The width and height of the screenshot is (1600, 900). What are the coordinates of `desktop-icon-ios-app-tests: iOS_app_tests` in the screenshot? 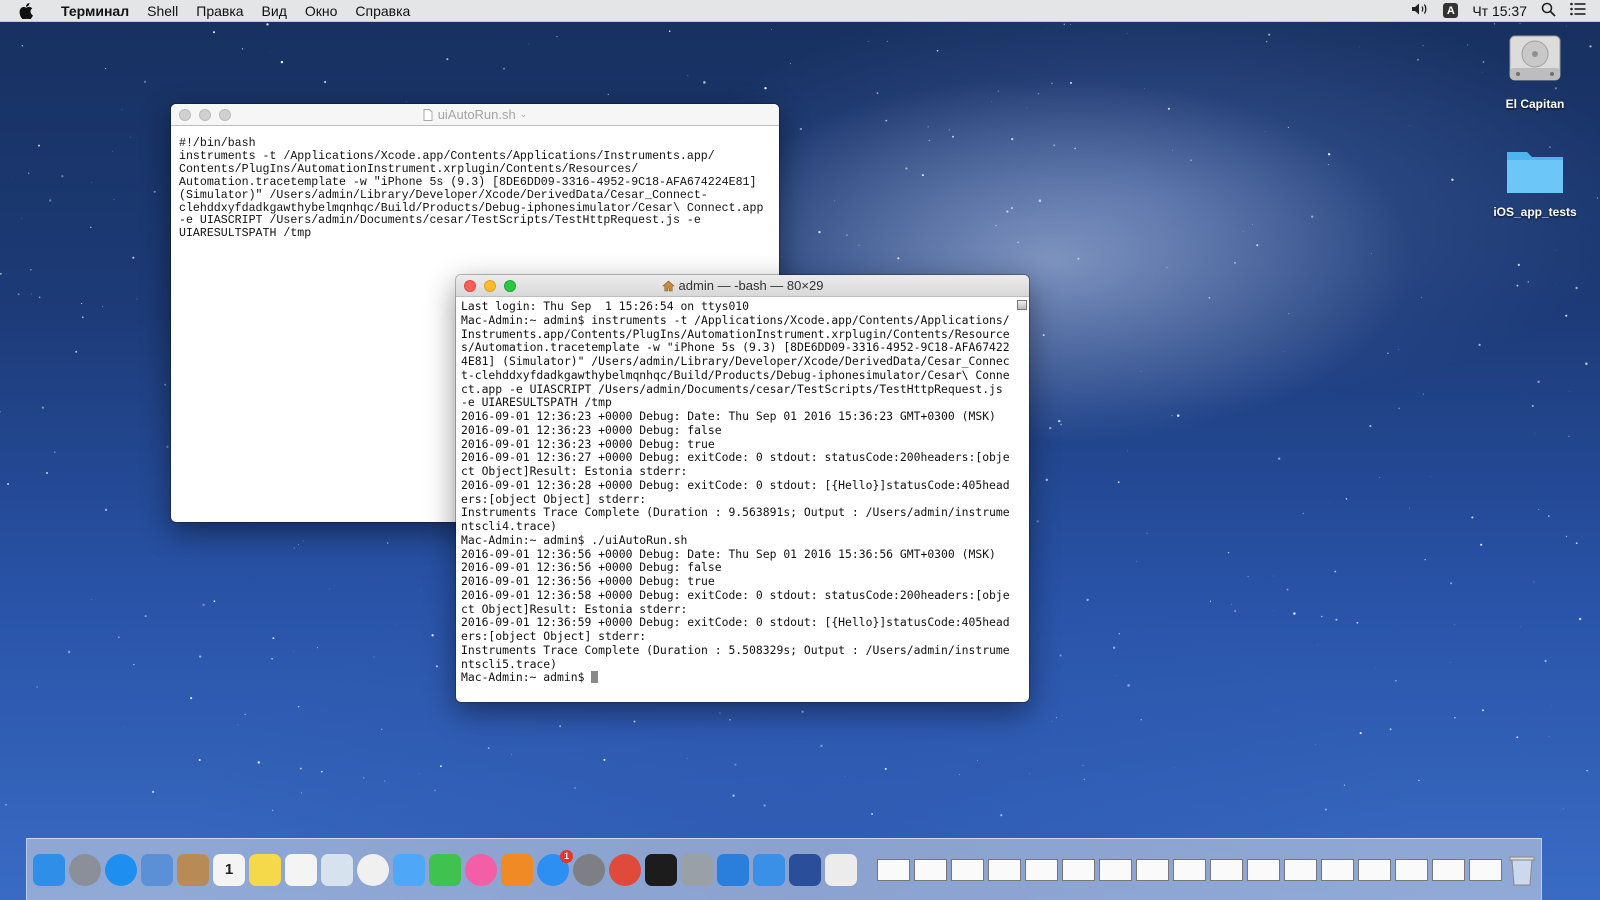 It's located at (1535, 182).